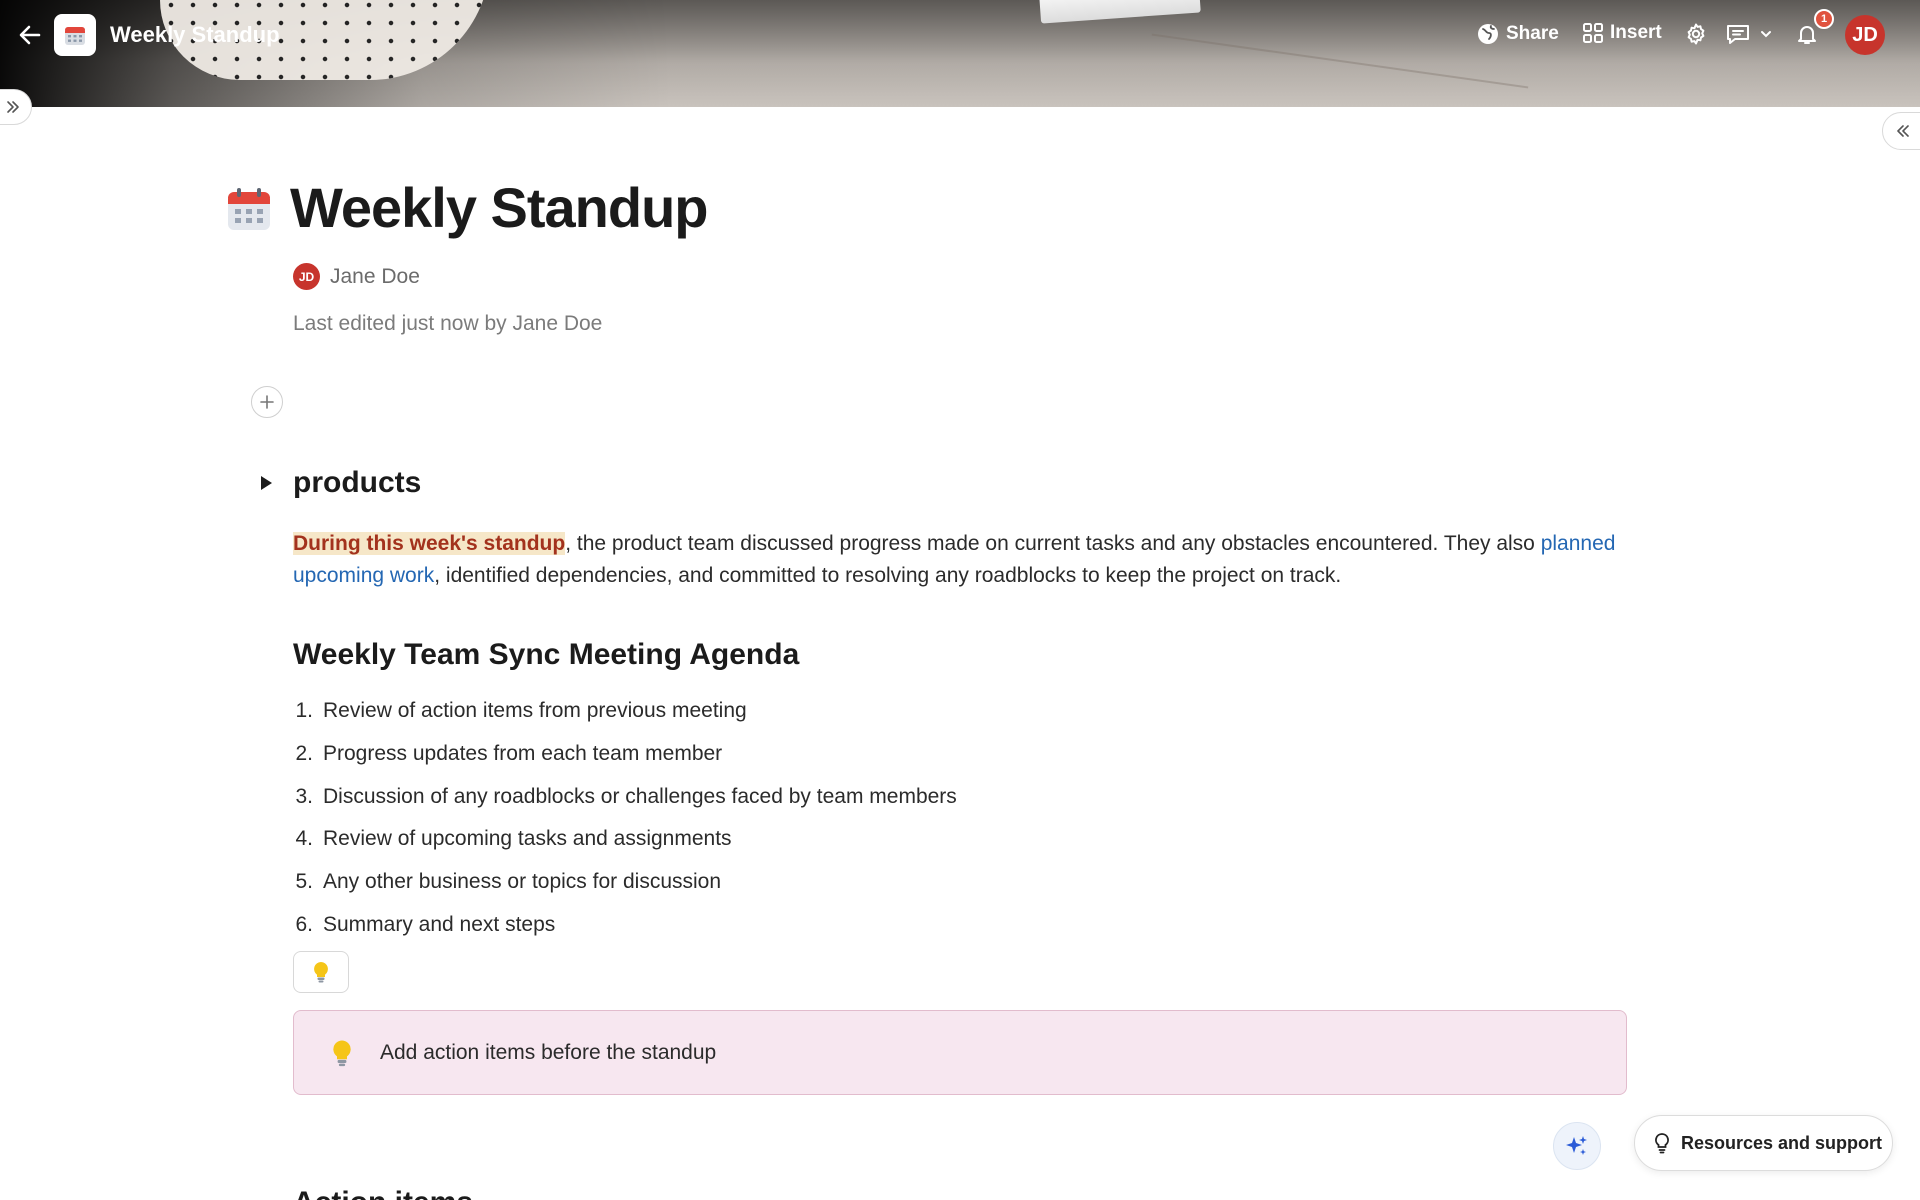 The width and height of the screenshot is (1920, 1200). I want to click on share-label: Share, so click(1532, 33).